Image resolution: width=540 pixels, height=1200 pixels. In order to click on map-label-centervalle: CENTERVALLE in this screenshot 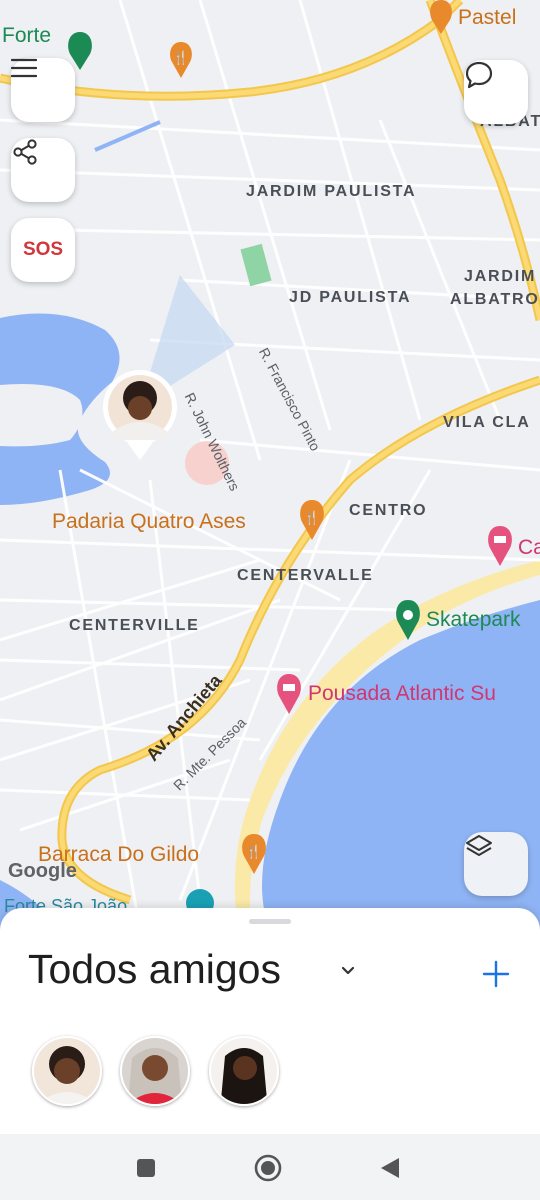, I will do `click(305, 575)`.